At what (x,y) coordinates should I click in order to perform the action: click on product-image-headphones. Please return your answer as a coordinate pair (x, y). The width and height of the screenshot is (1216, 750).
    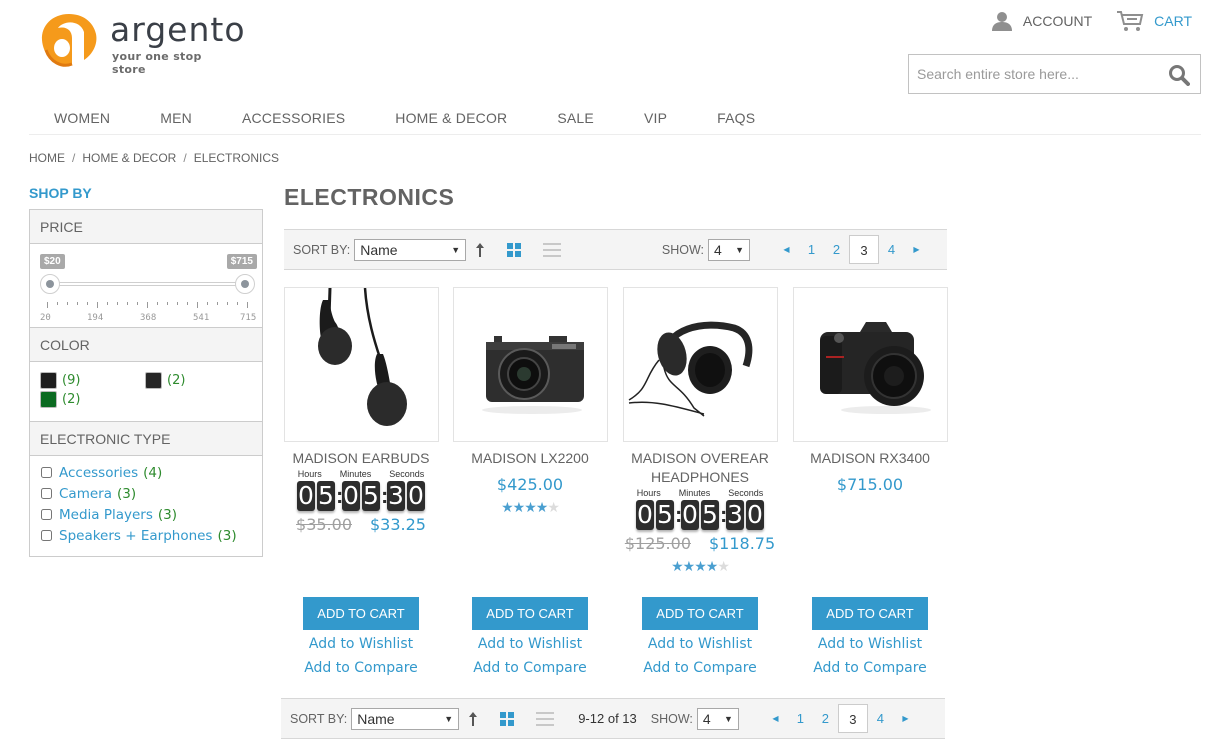
    Looking at the image, I should click on (700, 364).